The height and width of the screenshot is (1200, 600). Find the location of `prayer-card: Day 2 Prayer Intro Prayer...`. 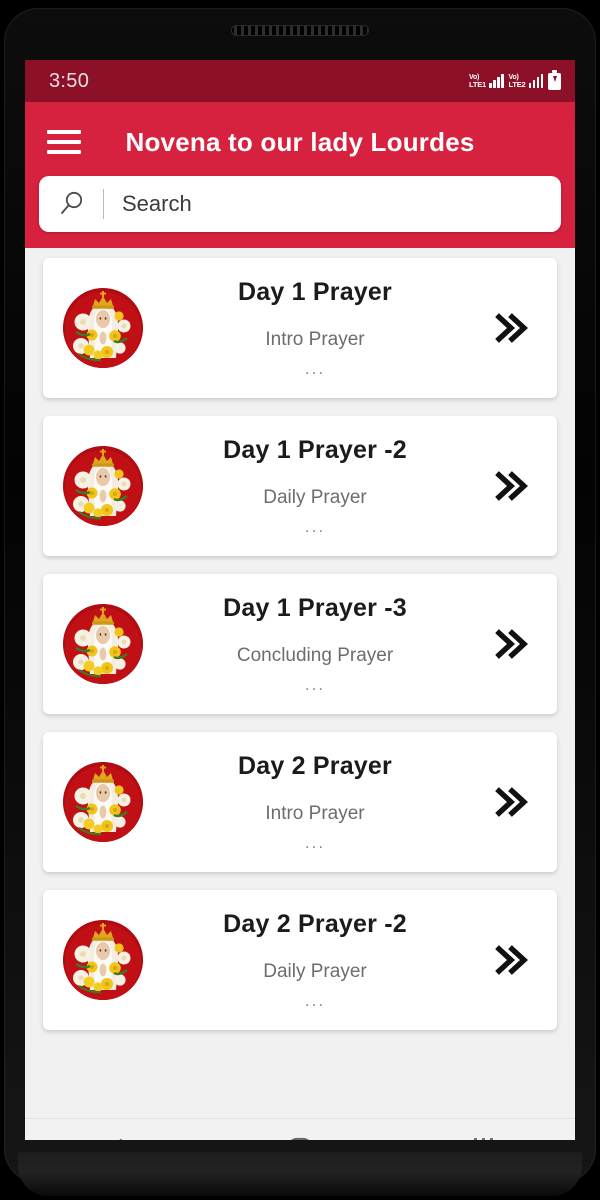

prayer-card: Day 2 Prayer Intro Prayer... is located at coordinates (300, 802).